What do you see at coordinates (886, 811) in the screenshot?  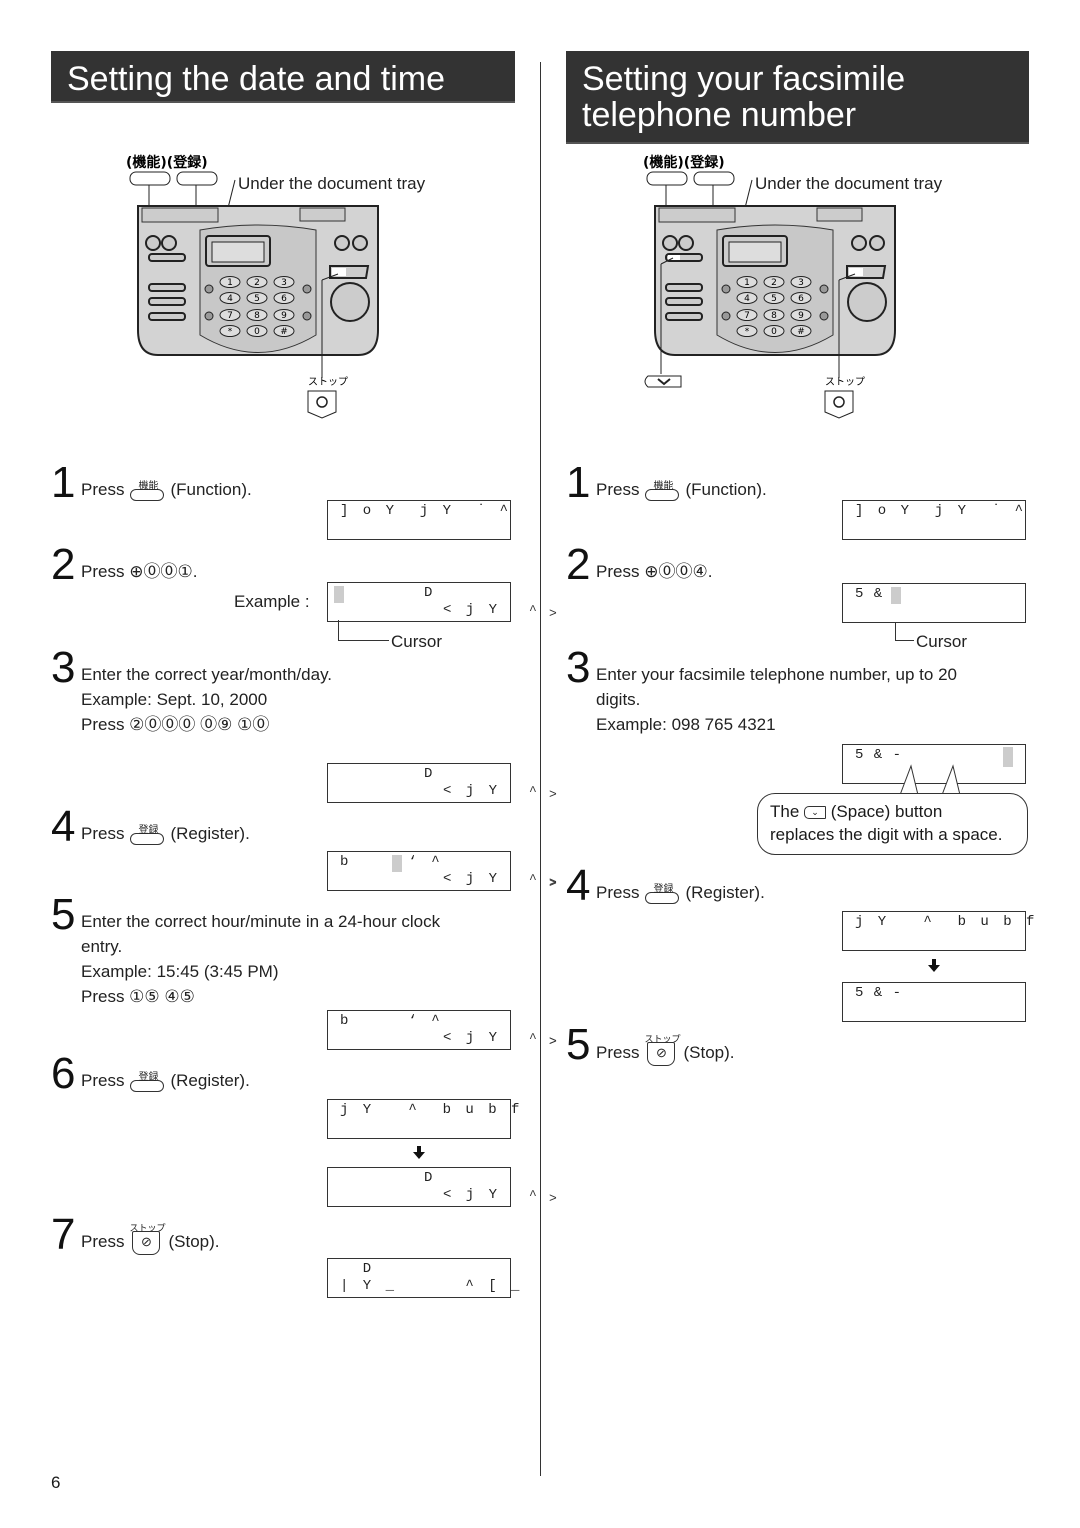 I see `callout-text: (Space) button` at bounding box center [886, 811].